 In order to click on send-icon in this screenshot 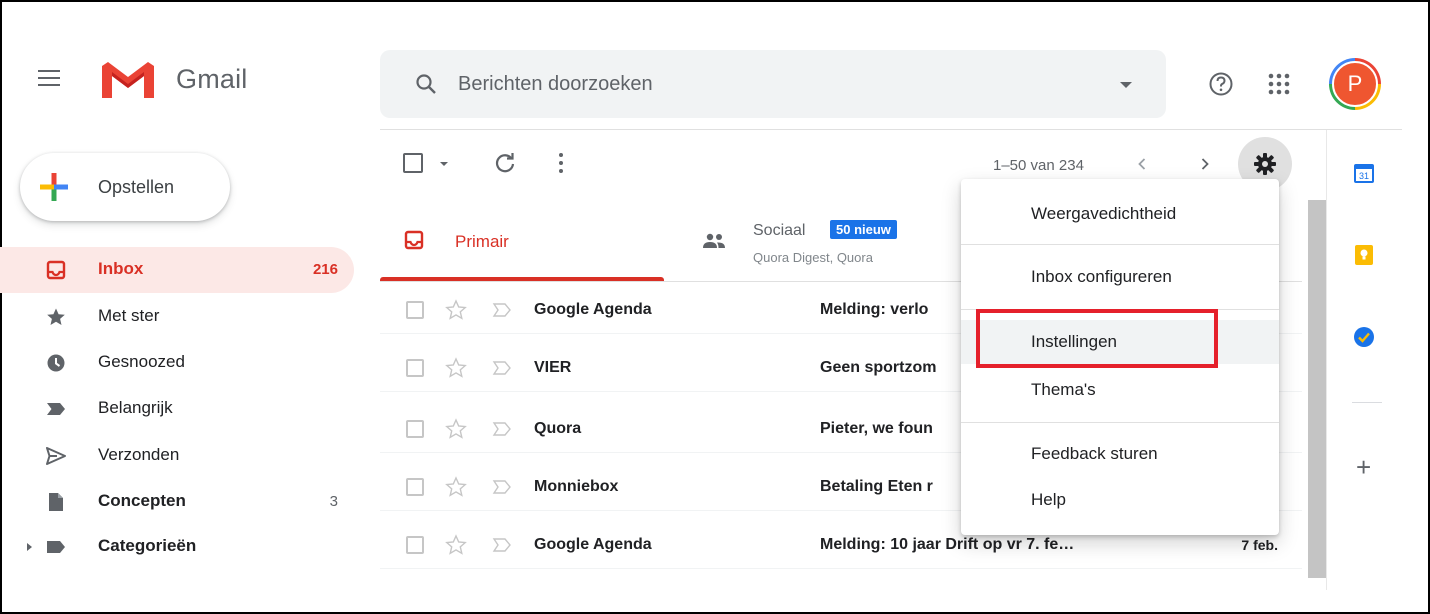, I will do `click(56, 456)`.